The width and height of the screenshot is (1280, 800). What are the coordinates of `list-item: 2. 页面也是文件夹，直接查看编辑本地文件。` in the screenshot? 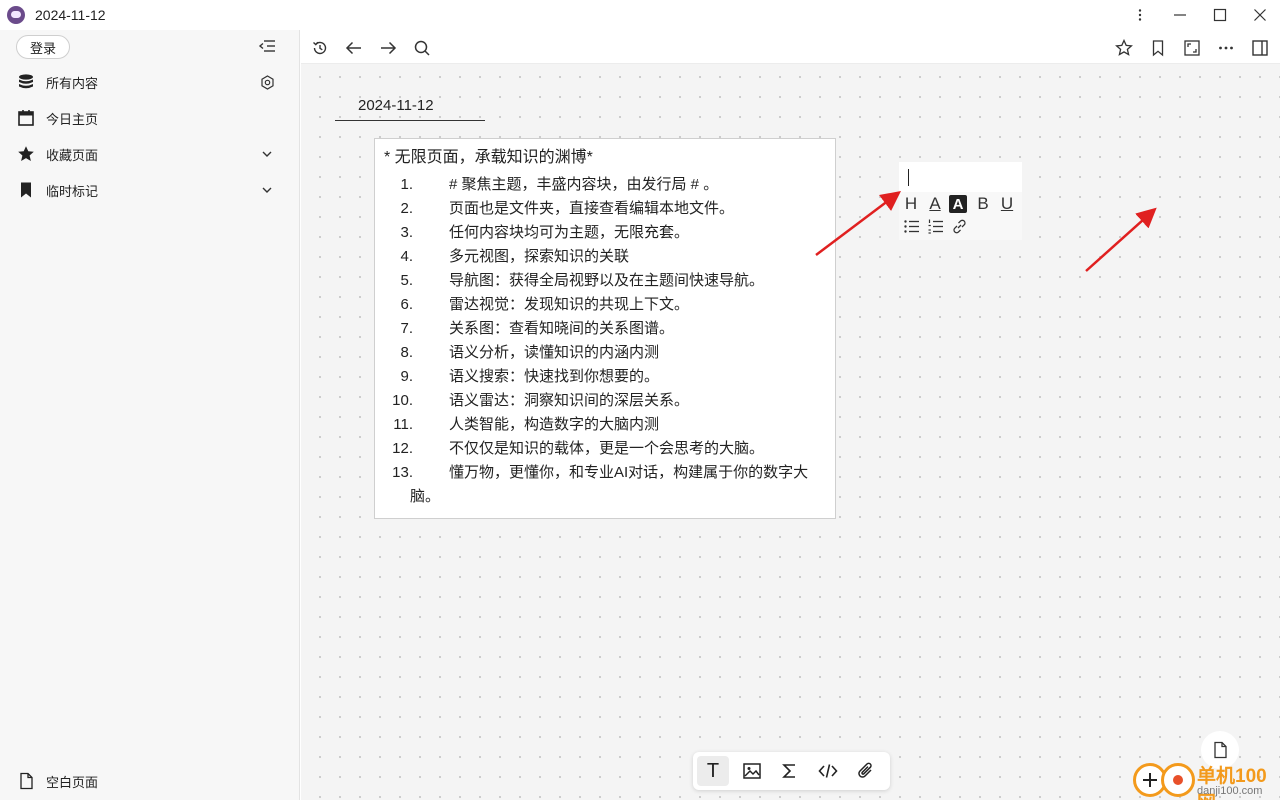 It's located at (605, 209).